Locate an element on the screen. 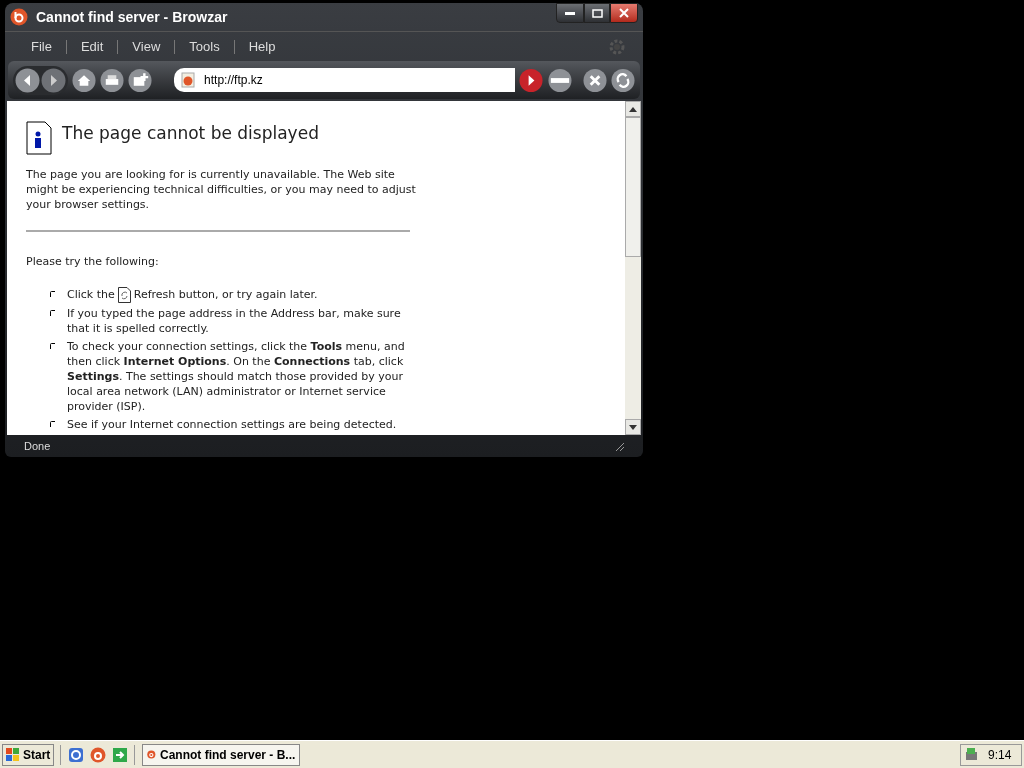  print-button is located at coordinates (112, 80).